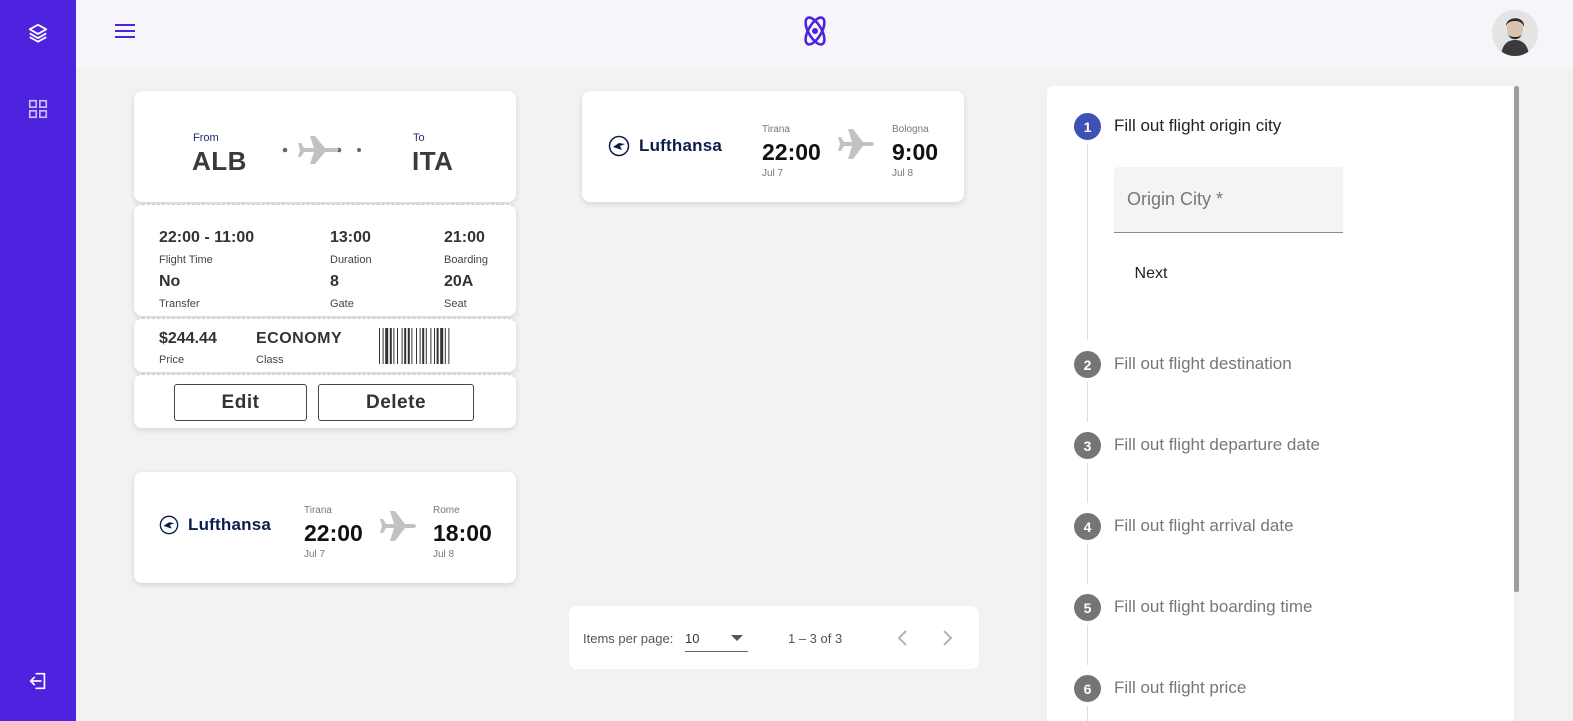 The image size is (1573, 721). Describe the element at coordinates (1151, 274) in the screenshot. I see `next-button: Next` at that location.